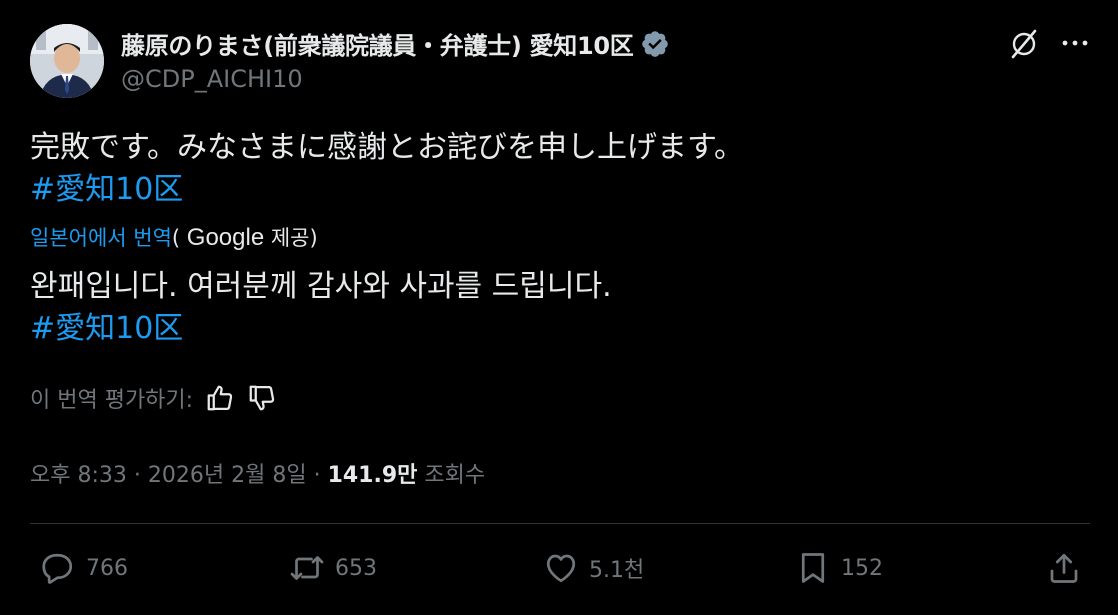 Image resolution: width=1118 pixels, height=615 pixels. What do you see at coordinates (1075, 43) in the screenshot?
I see `more-icon` at bounding box center [1075, 43].